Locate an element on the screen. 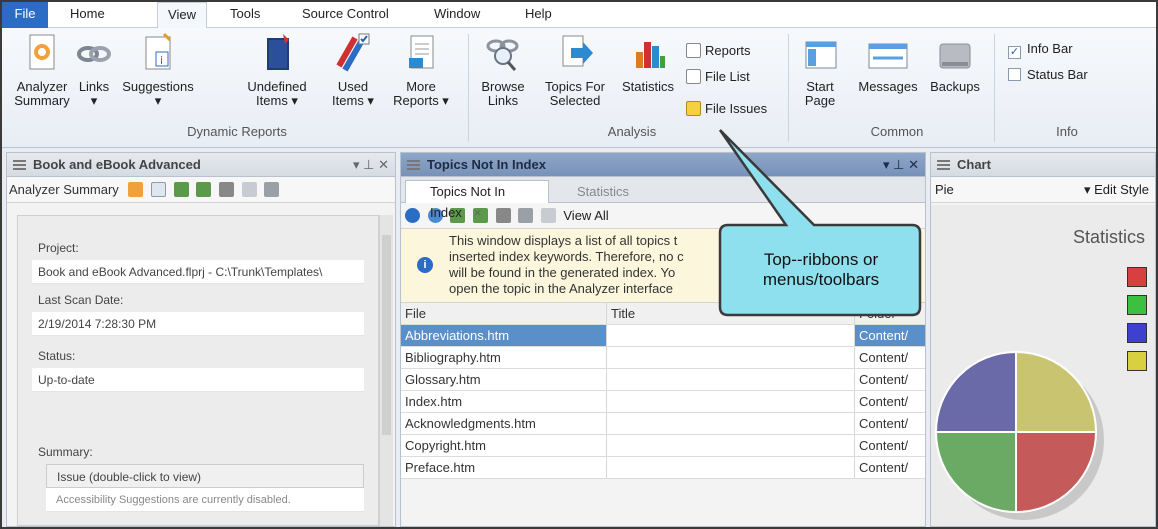 The image size is (1158, 529). used-items-label2: Items ▾ is located at coordinates (353, 100).